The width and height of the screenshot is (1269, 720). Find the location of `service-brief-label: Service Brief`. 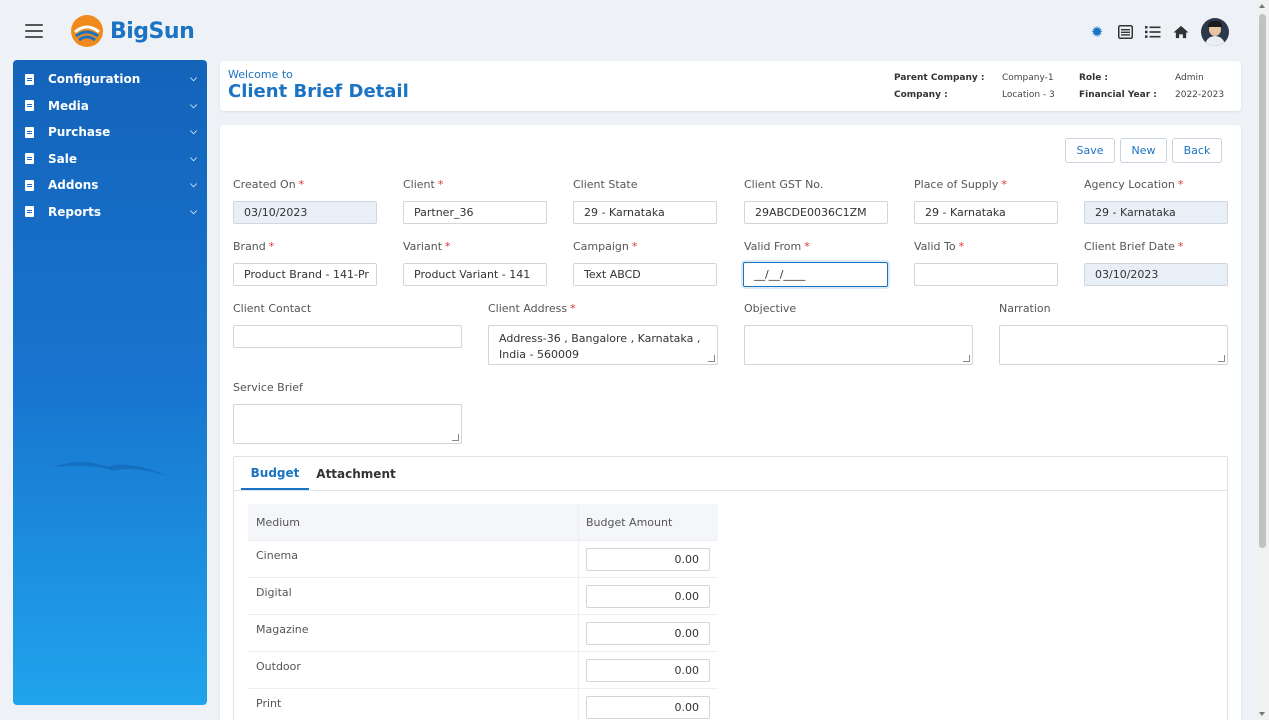

service-brief-label: Service Brief is located at coordinates (268, 387).